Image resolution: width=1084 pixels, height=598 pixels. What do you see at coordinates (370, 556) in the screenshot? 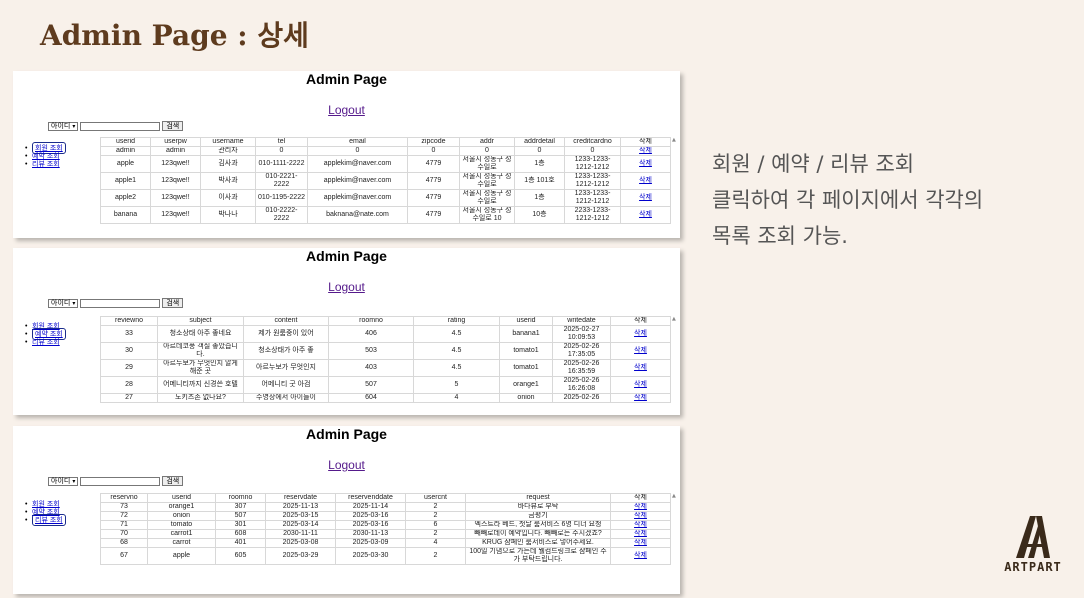
I see `table-cell: 2025-03-30` at bounding box center [370, 556].